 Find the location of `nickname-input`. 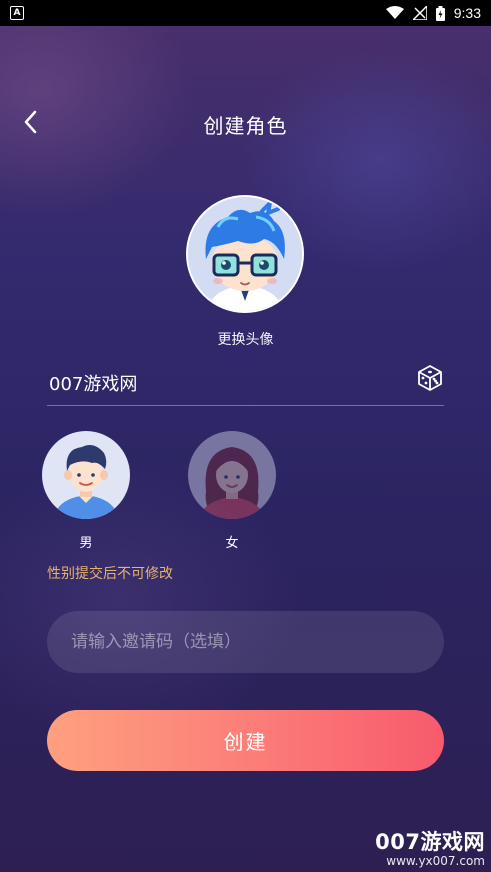

nickname-input is located at coordinates (219, 383).